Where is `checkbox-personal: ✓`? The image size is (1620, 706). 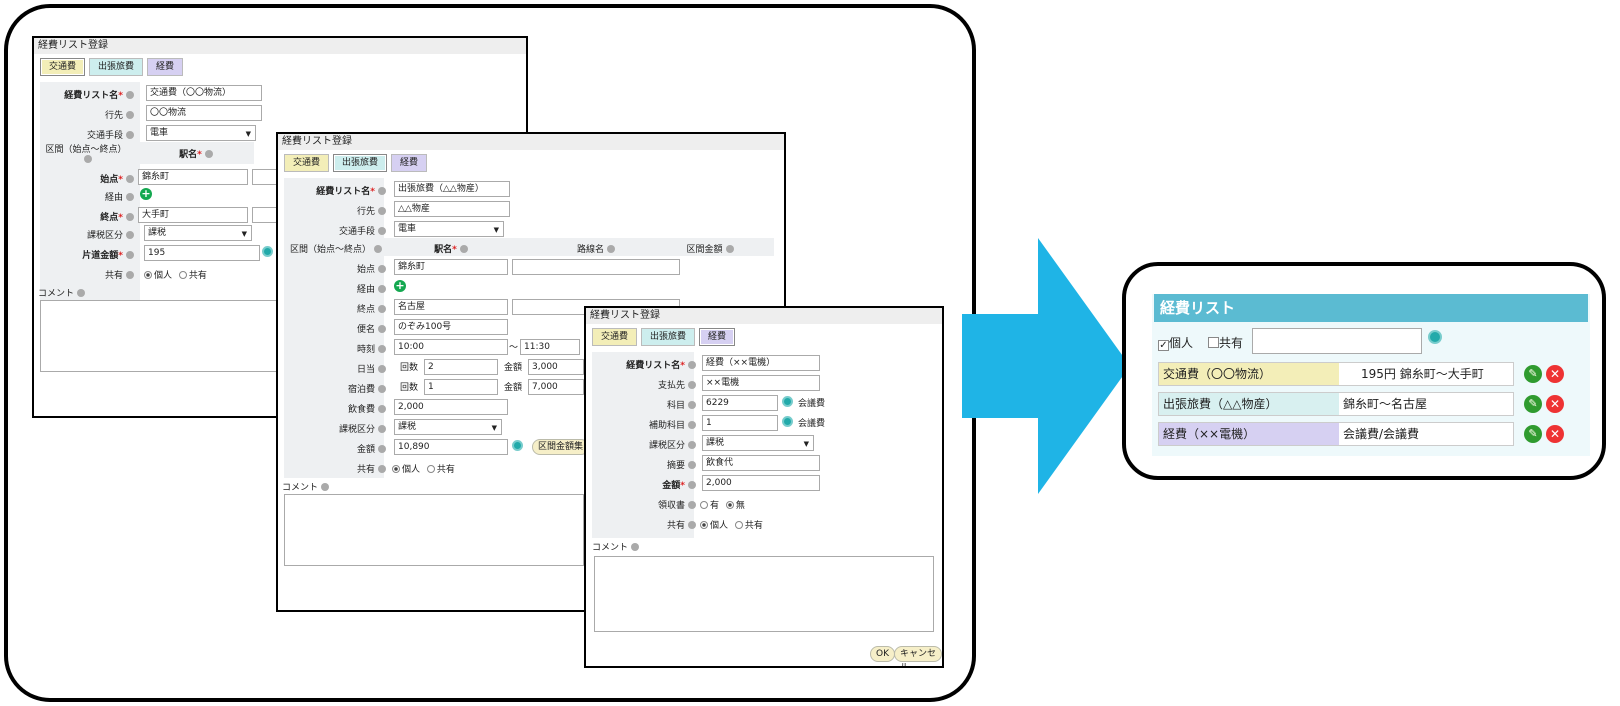
checkbox-personal: ✓ is located at coordinates (1163, 345).